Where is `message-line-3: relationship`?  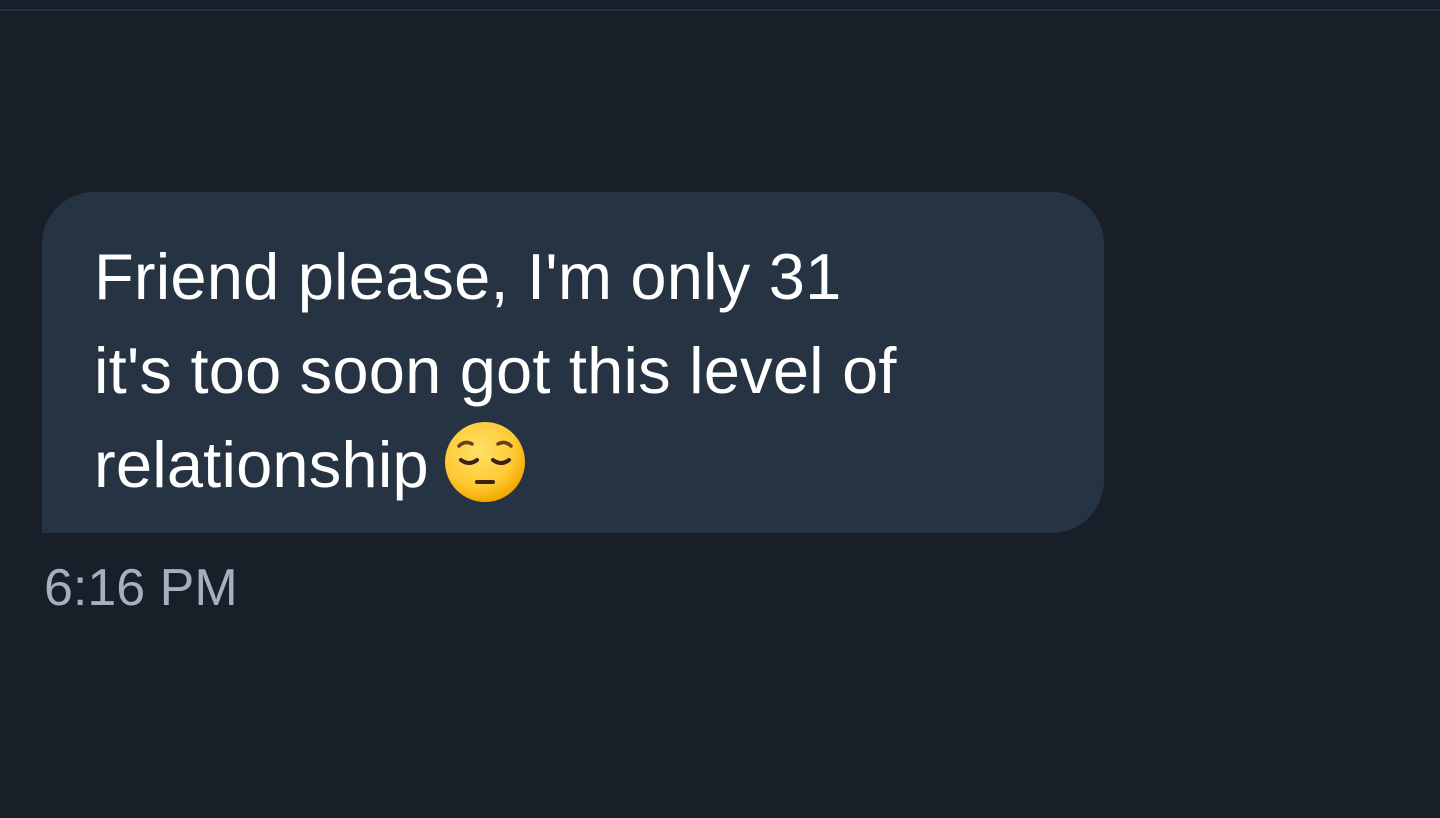
message-line-3: relationship is located at coordinates (579, 465).